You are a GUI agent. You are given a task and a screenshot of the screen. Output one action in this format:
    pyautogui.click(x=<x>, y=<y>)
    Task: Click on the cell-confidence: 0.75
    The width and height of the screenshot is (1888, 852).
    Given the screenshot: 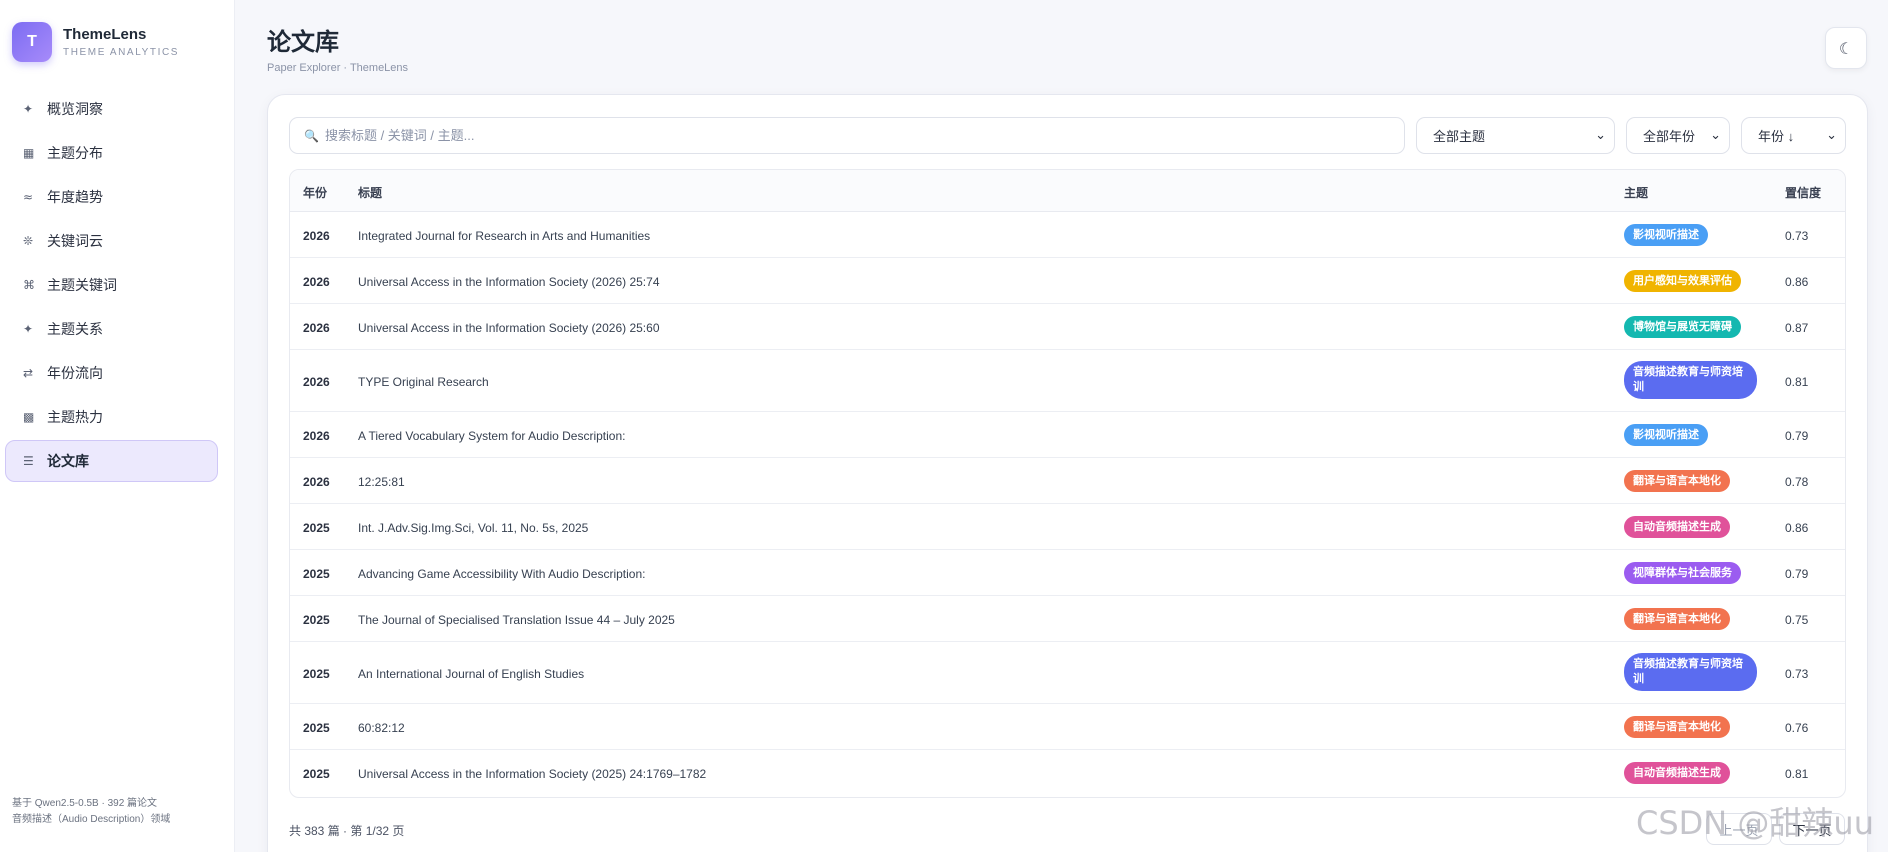 What is the action you would take?
    pyautogui.click(x=1797, y=620)
    